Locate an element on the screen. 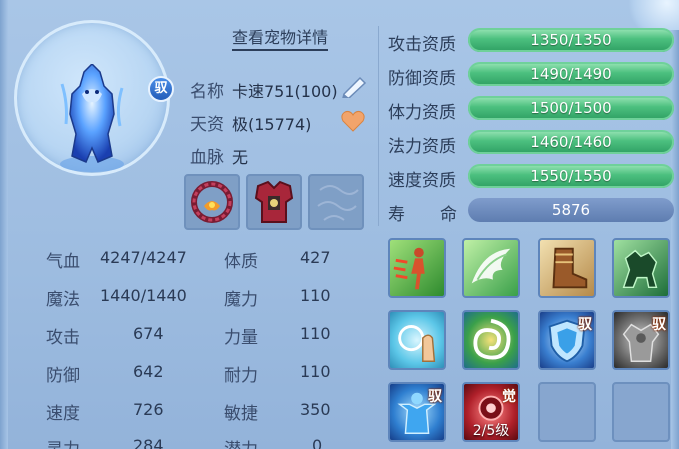 This screenshot has width=679, height=449. stat-label: 灵力 is located at coordinates (63, 442).